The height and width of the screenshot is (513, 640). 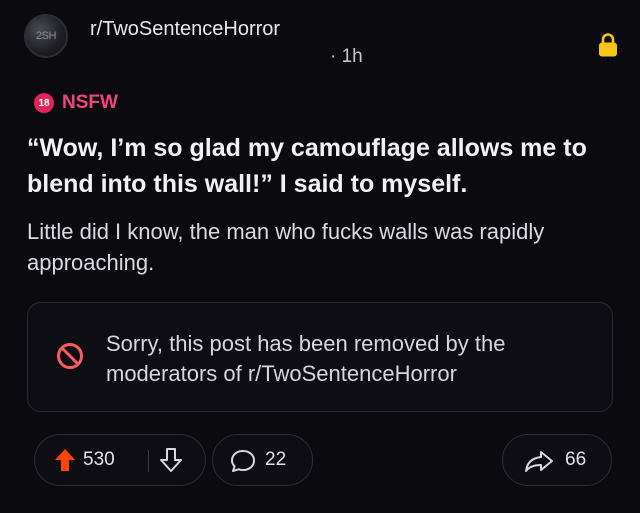 What do you see at coordinates (65, 460) in the screenshot?
I see `upvote-arrow-icon` at bounding box center [65, 460].